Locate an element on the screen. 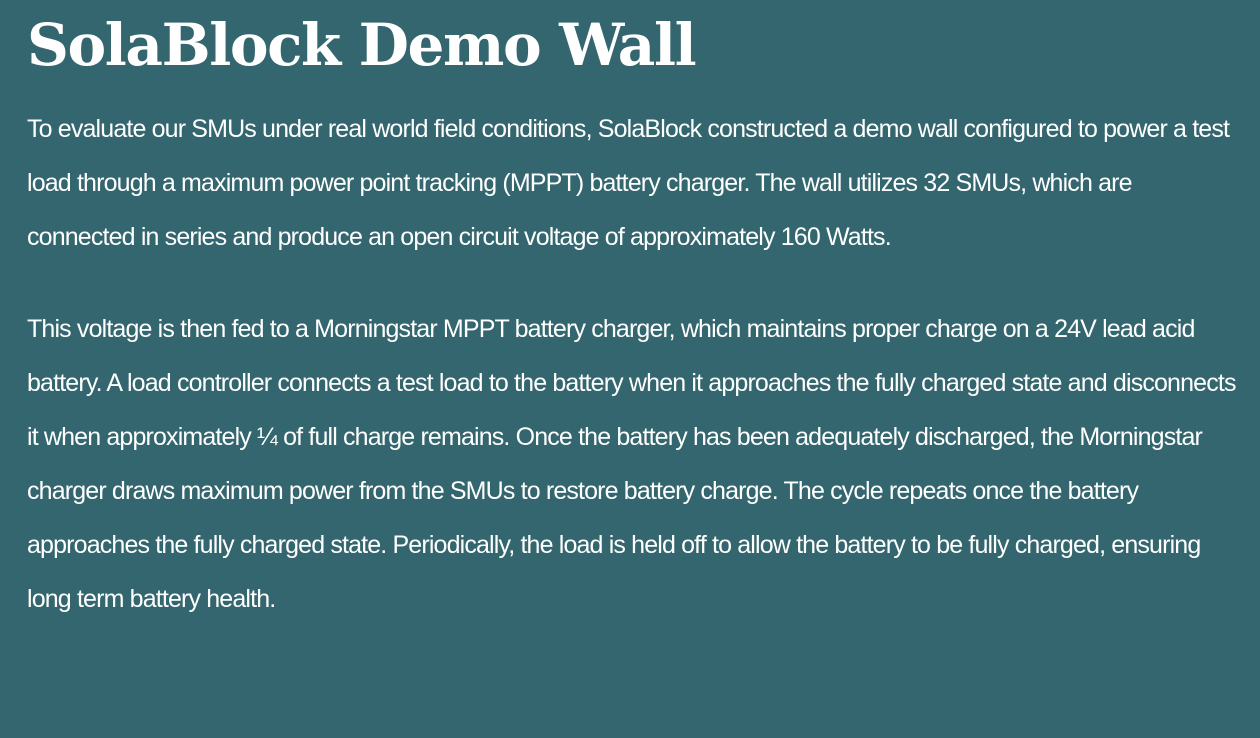 Image resolution: width=1260 pixels, height=738 pixels. page-title: SolaBlock Demo Wall is located at coordinates (362, 45).